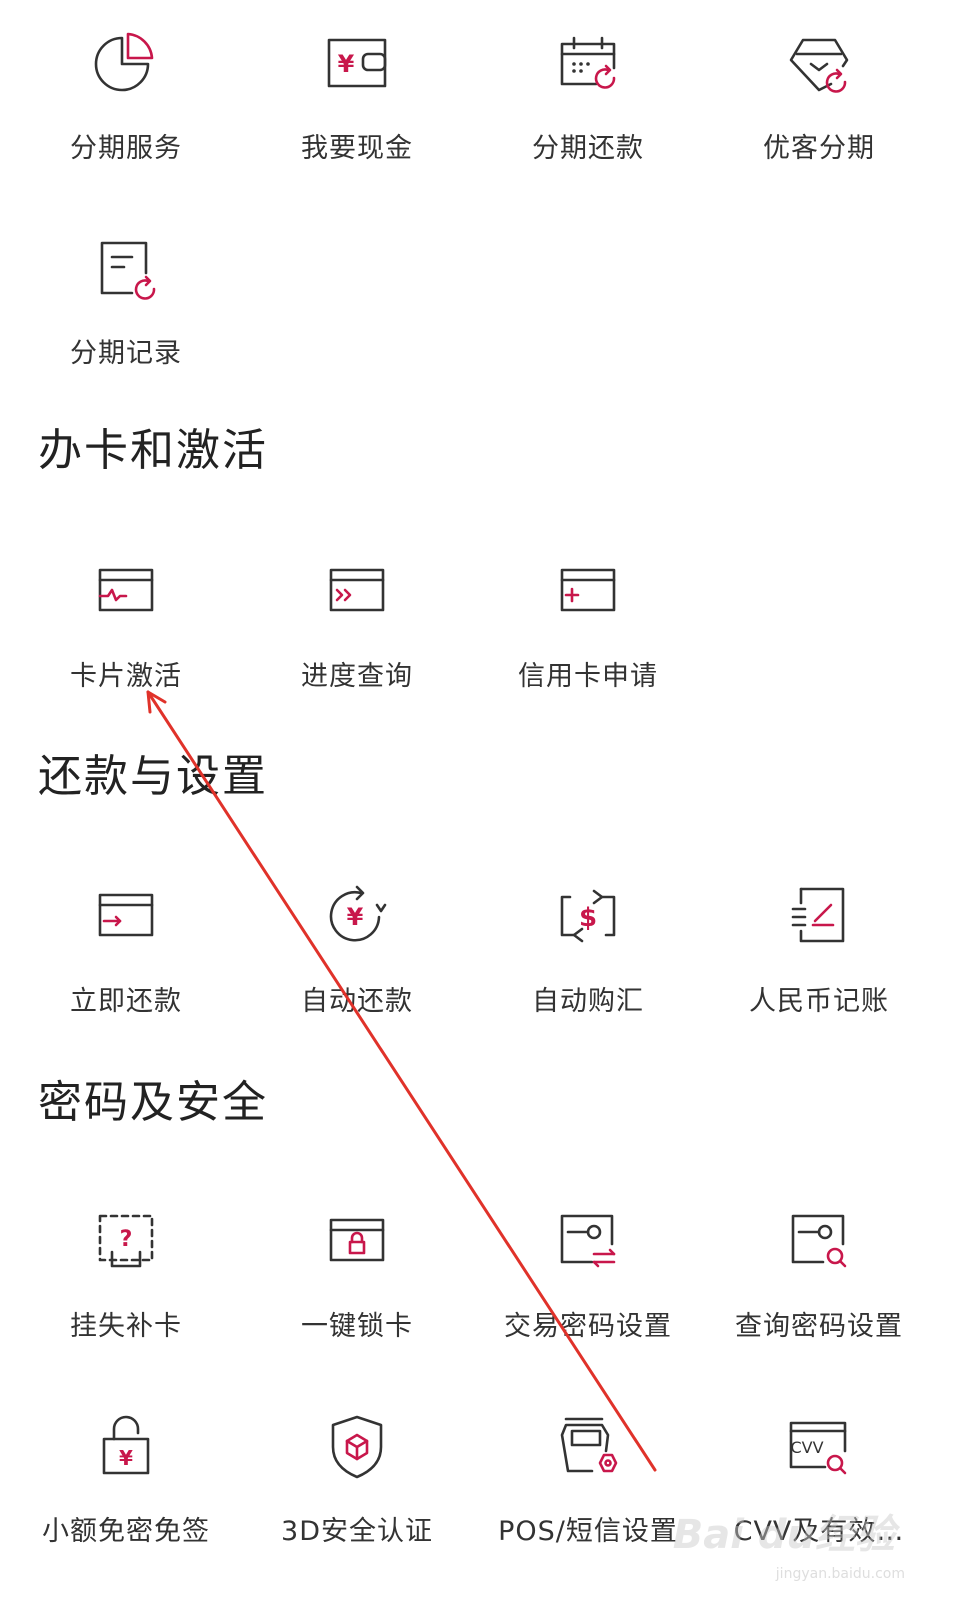 The image size is (965, 1600). Describe the element at coordinates (840, 1574) in the screenshot. I see `watermark-url: jingyan.baidu.com` at that location.